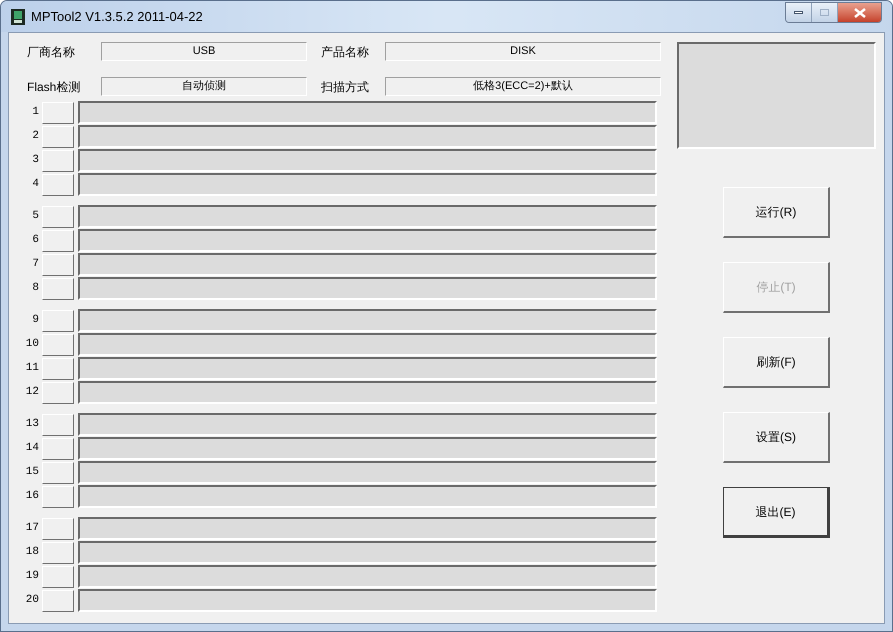 The image size is (893, 632). Describe the element at coordinates (35, 320) in the screenshot. I see `port-number: 9` at that location.